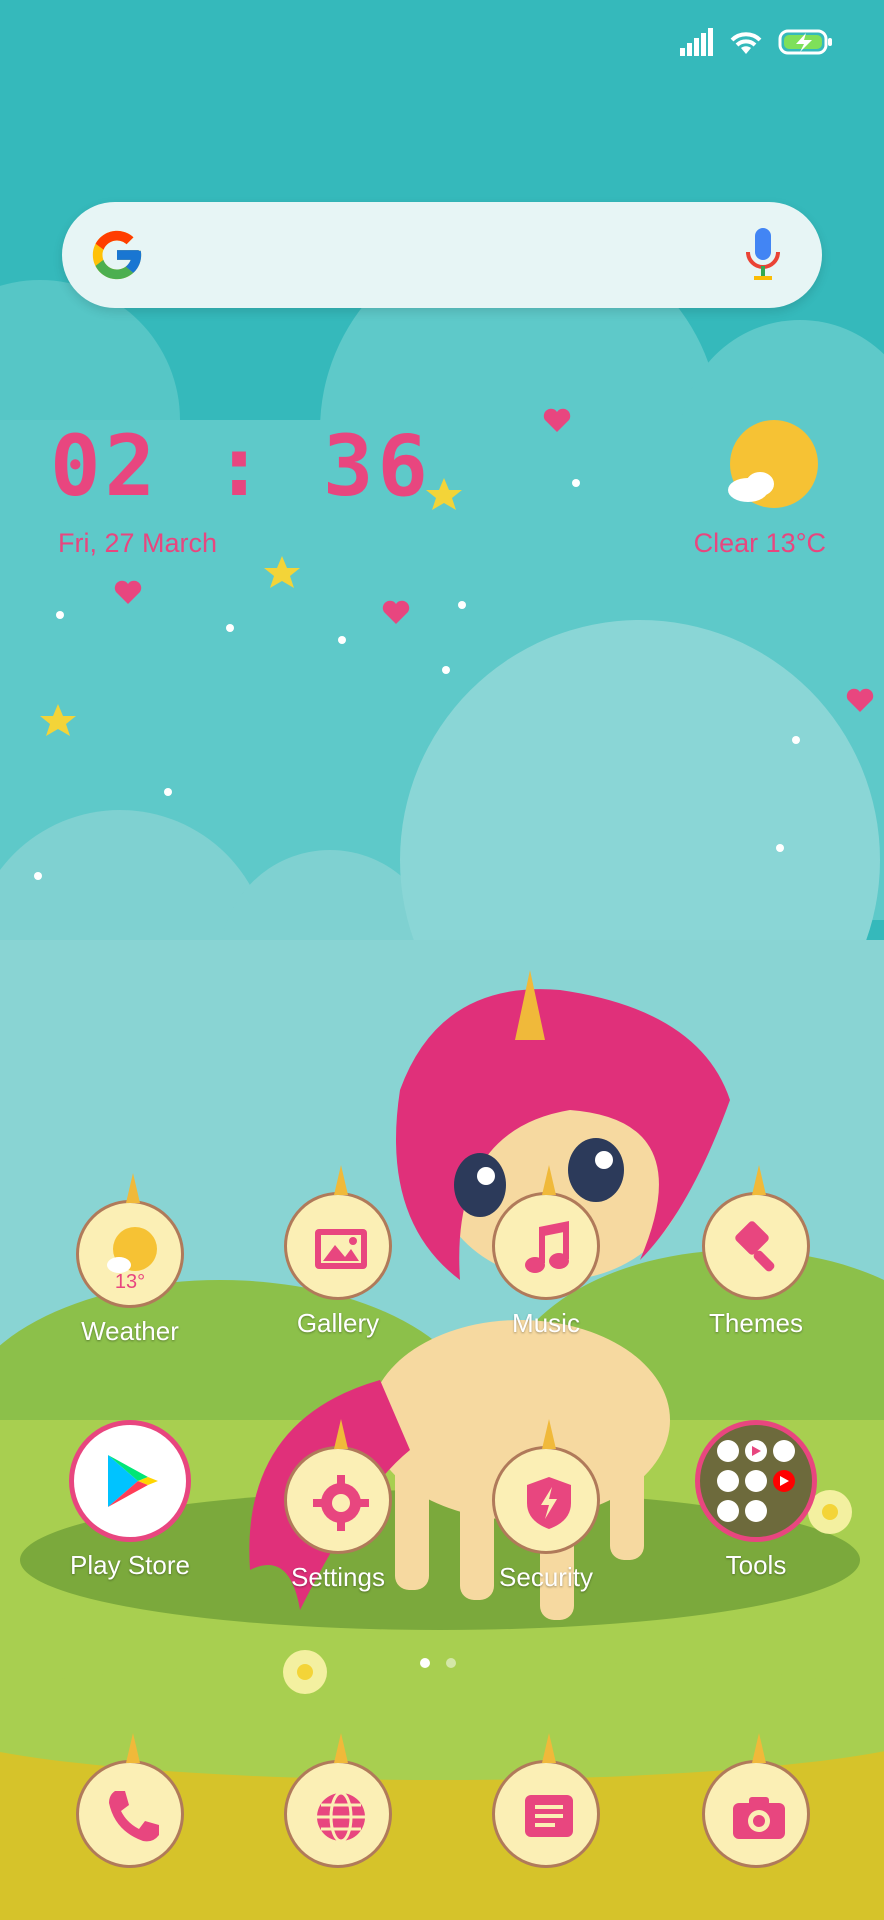  I want to click on app-settings: Settings, so click(338, 1506).